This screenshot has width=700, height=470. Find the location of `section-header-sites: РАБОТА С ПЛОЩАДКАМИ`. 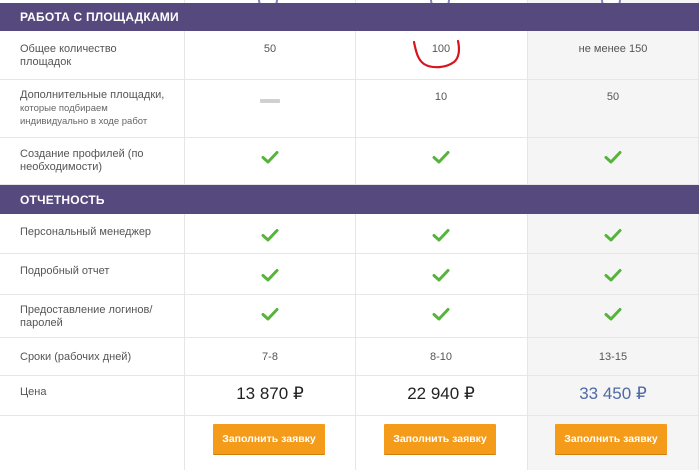

section-header-sites: РАБОТА С ПЛОЩАДКАМИ is located at coordinates (349, 17).